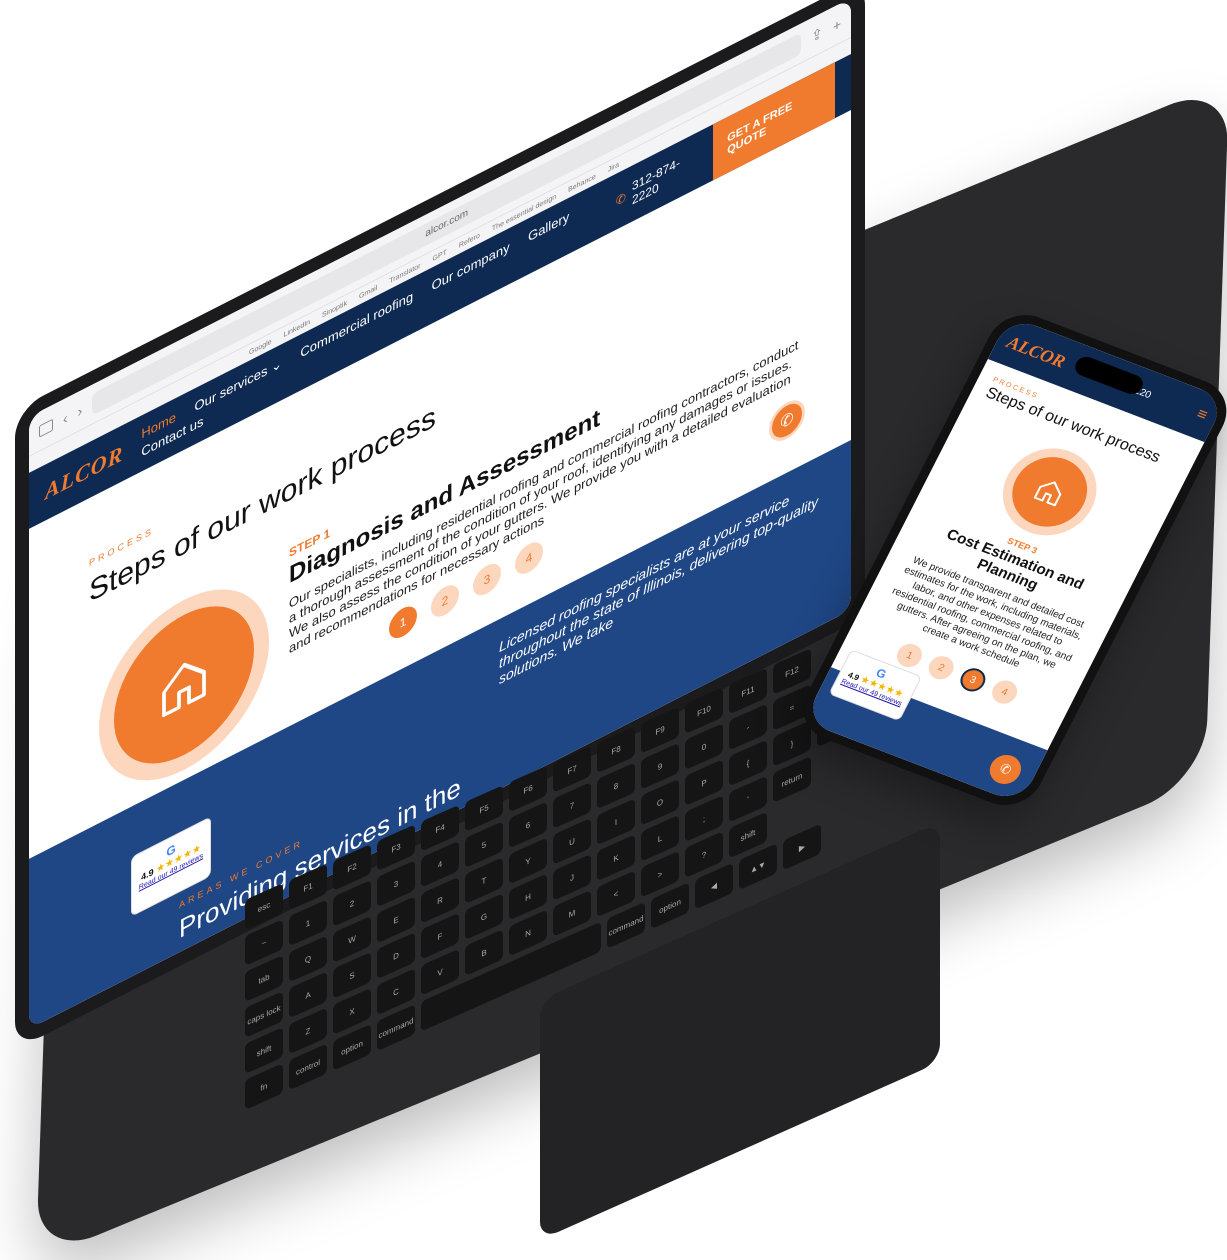 The width and height of the screenshot is (1227, 1260). I want to click on mobile-step-dot-3: 3, so click(973, 679).